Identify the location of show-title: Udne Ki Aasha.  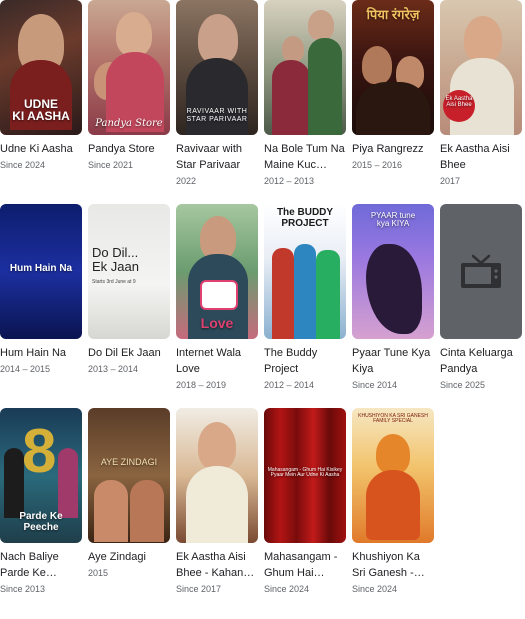
(41, 149).